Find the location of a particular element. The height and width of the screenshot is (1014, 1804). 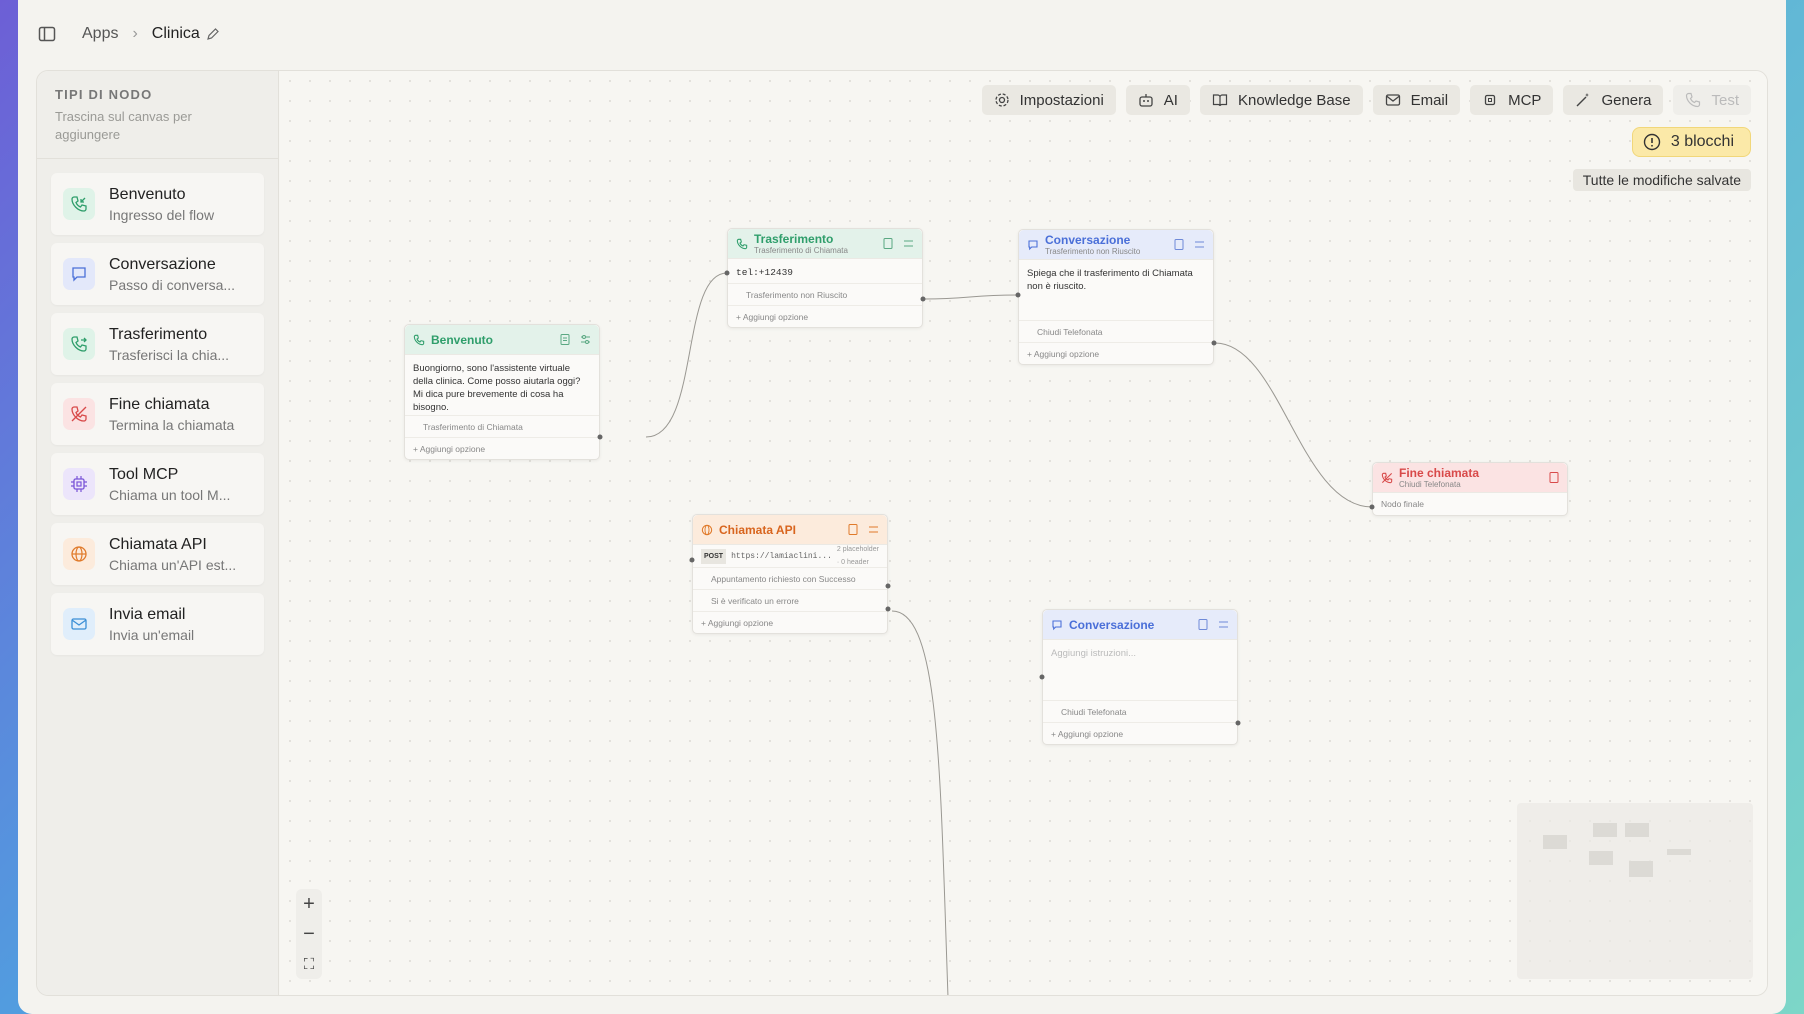

zoom-in-button: + is located at coordinates (309, 904).